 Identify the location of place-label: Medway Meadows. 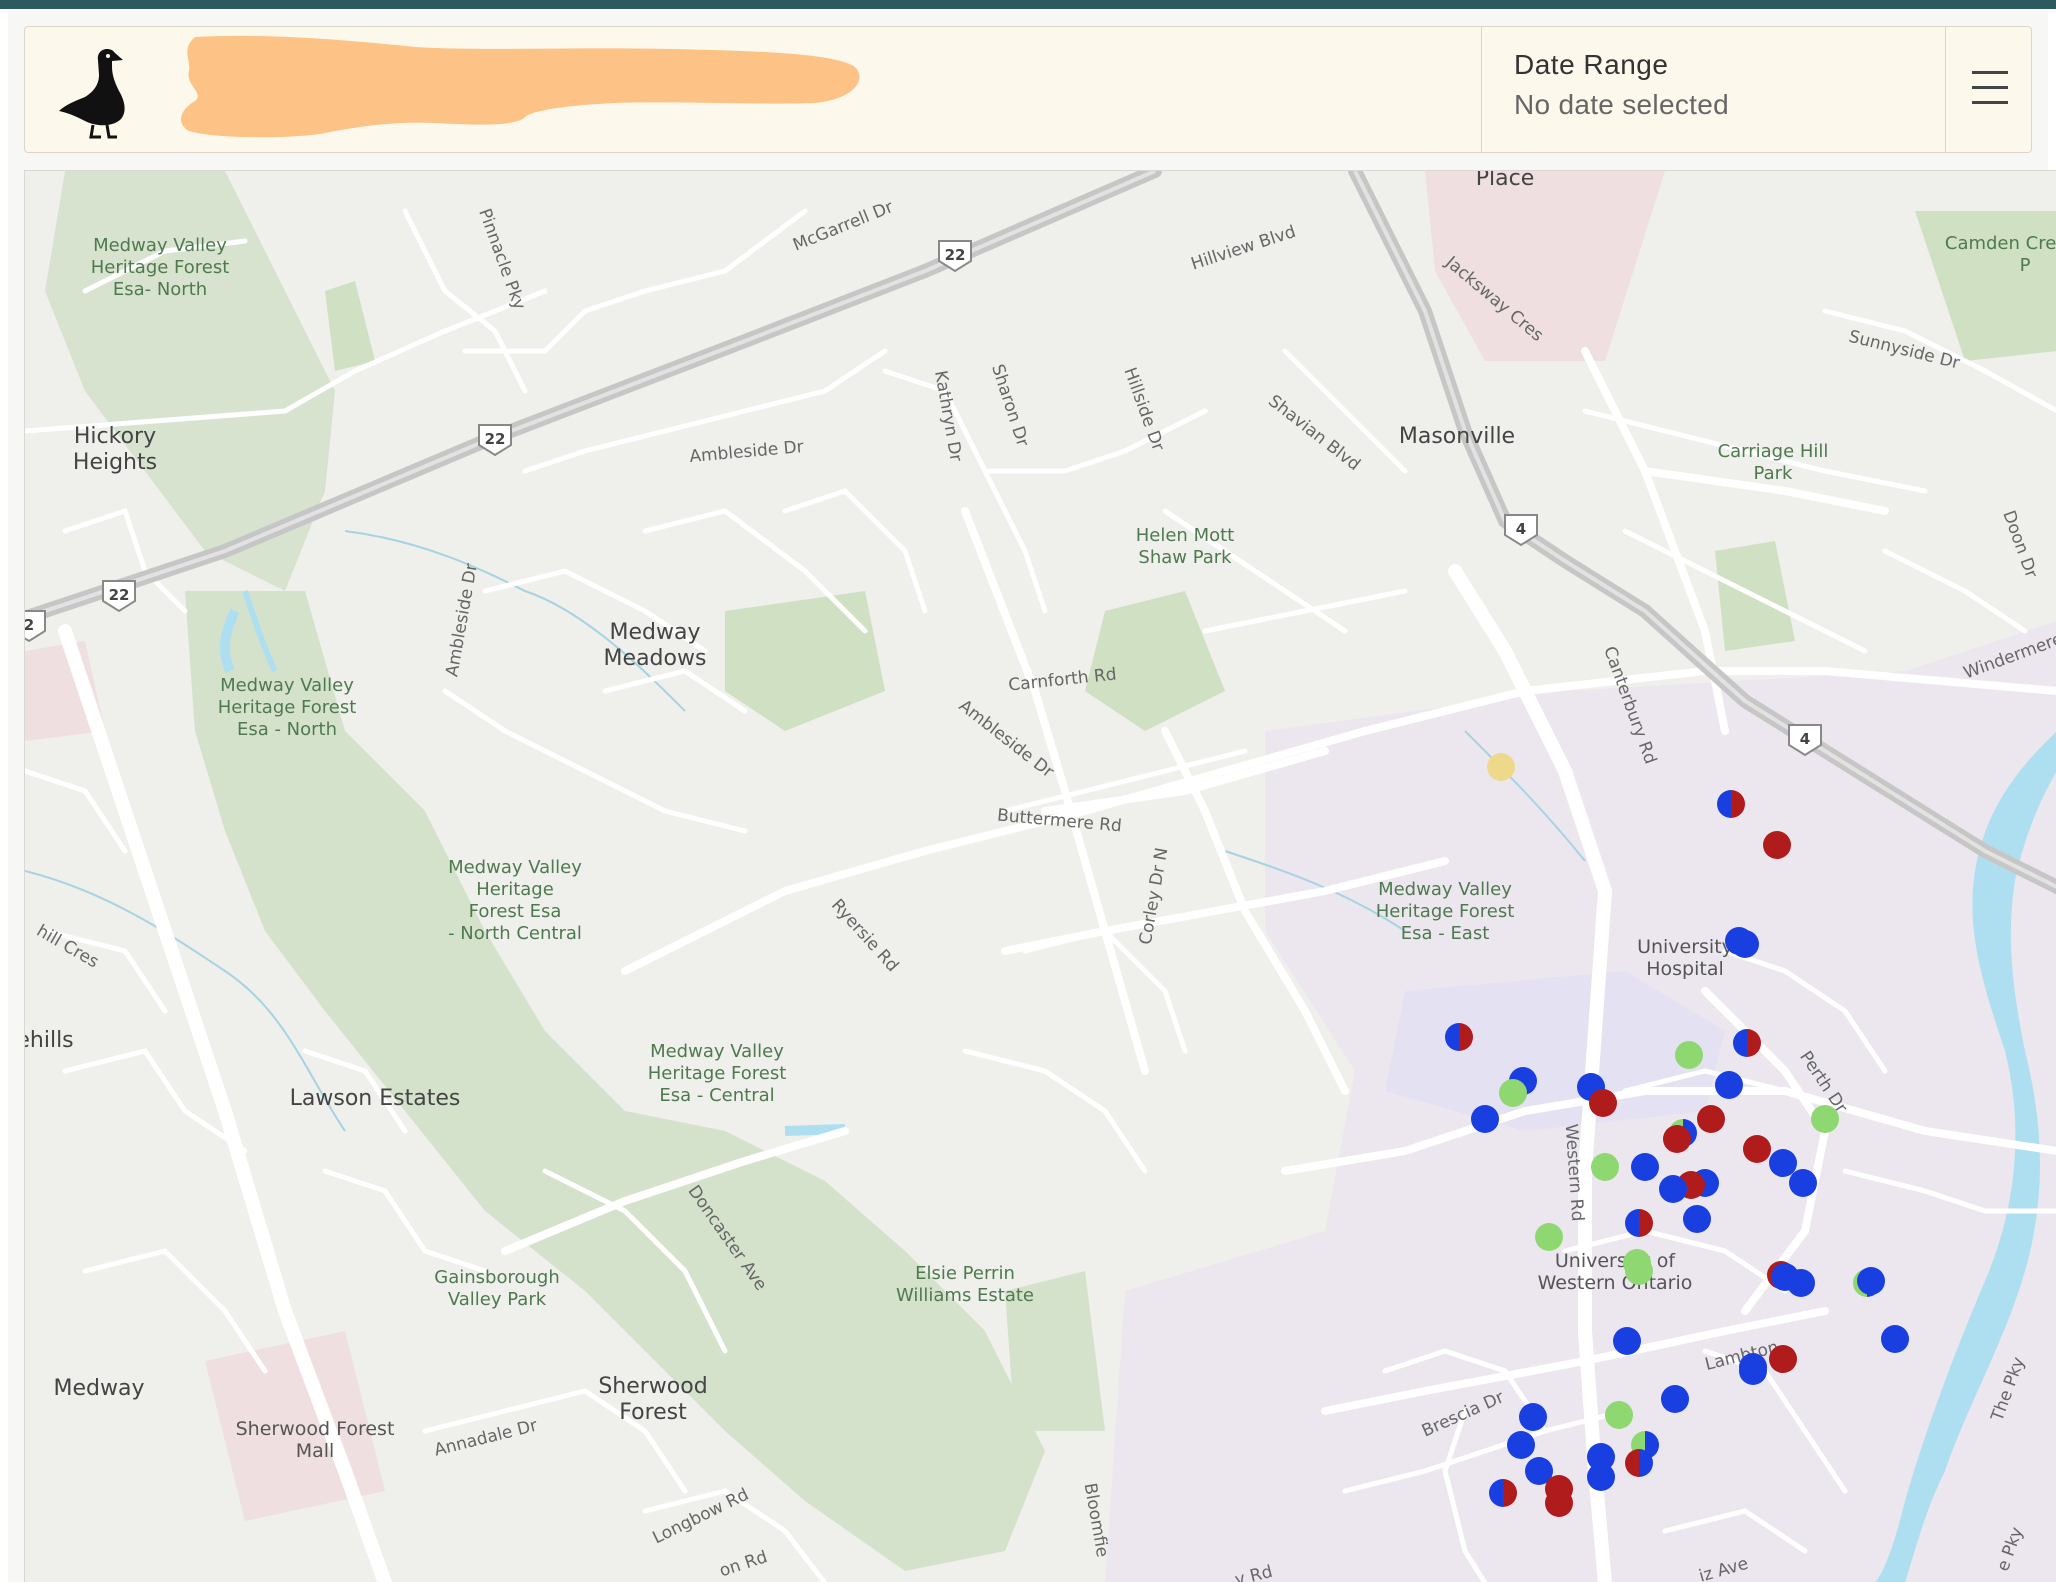
(655, 645).